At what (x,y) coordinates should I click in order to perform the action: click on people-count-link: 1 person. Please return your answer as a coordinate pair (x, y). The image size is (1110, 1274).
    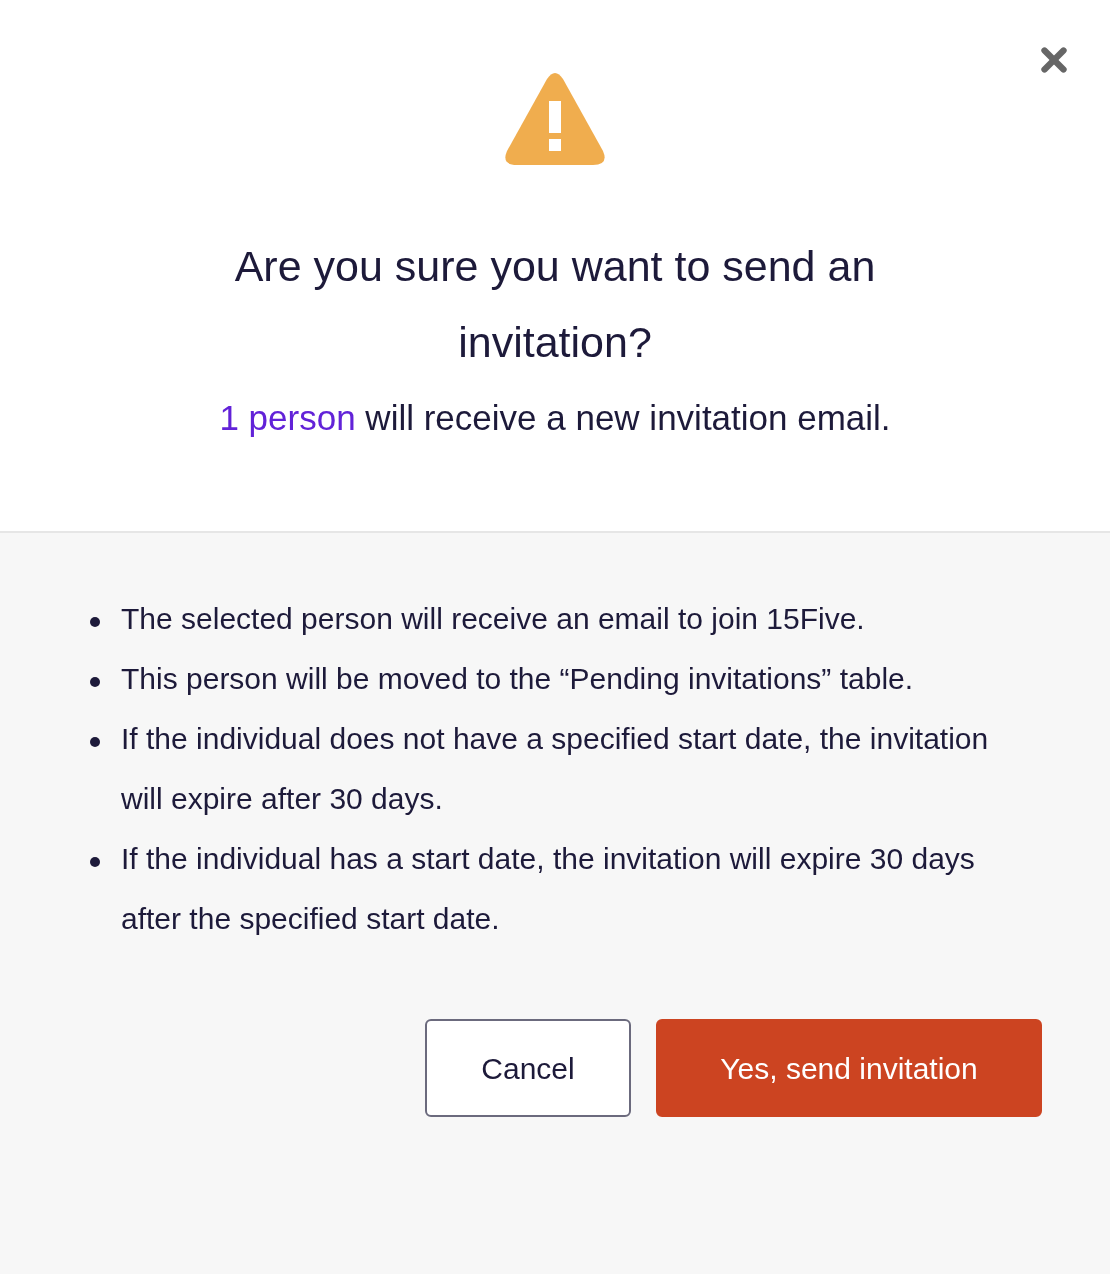
    Looking at the image, I should click on (287, 417).